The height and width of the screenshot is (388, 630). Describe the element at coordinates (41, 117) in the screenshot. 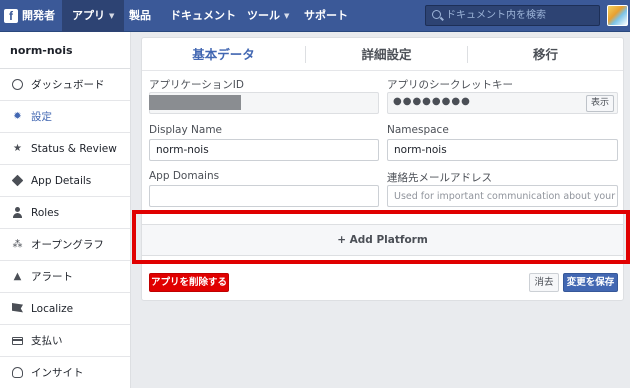

I see `sidebar-item-label: 設定` at that location.